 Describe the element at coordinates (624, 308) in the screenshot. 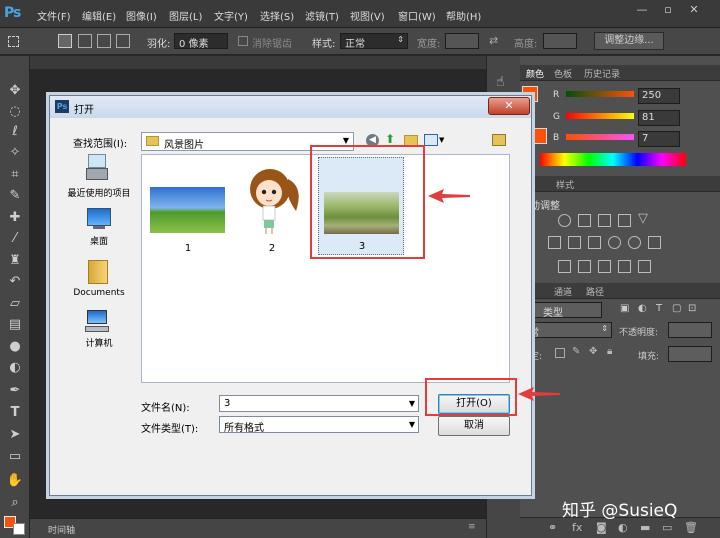

I see `filter-pixel-icon: ▣` at that location.